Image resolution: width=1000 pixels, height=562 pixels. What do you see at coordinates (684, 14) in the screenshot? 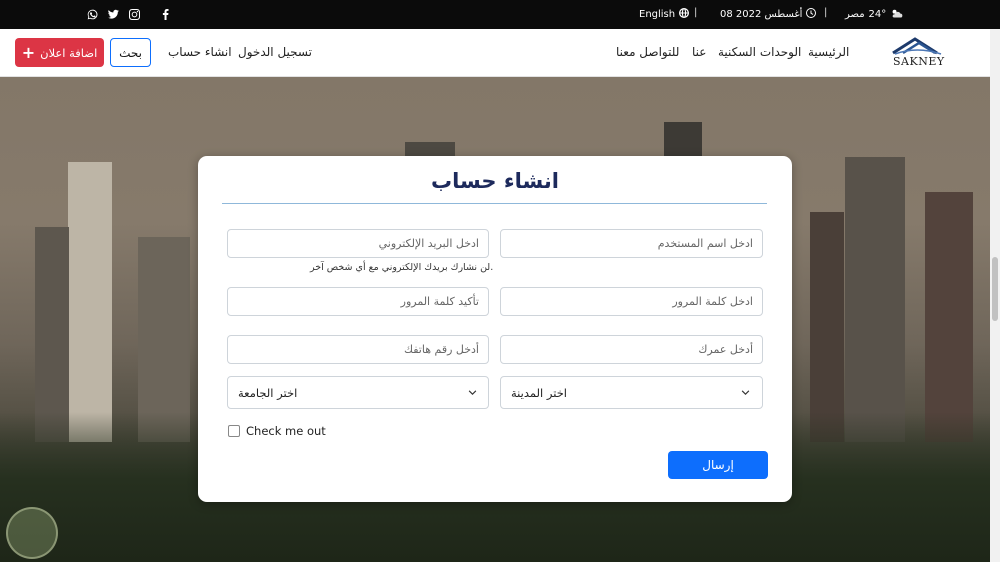
I see `globe-icon` at bounding box center [684, 14].